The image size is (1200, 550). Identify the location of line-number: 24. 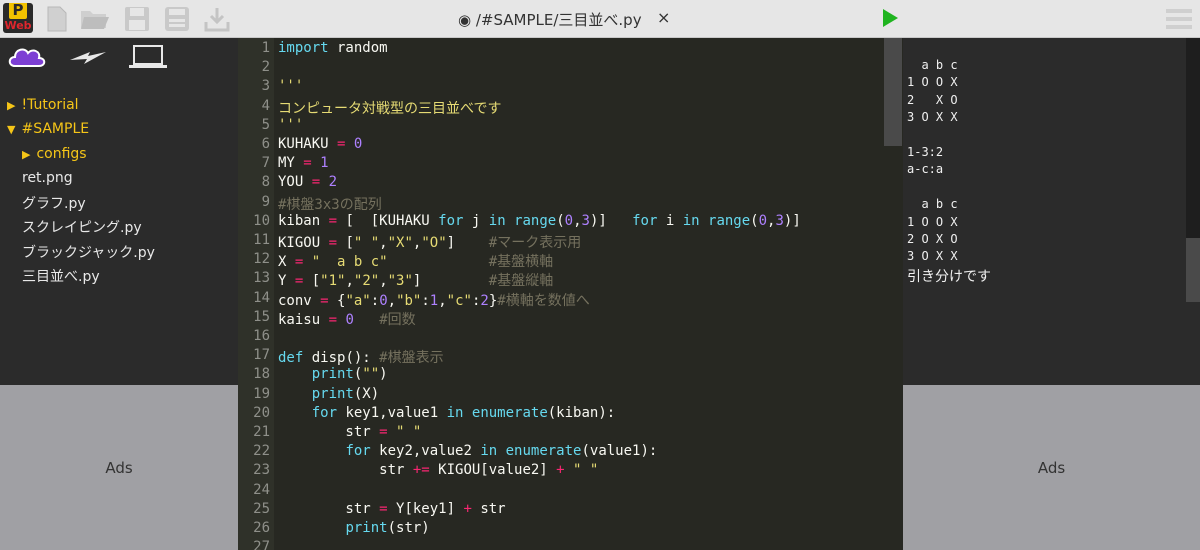
(261, 489).